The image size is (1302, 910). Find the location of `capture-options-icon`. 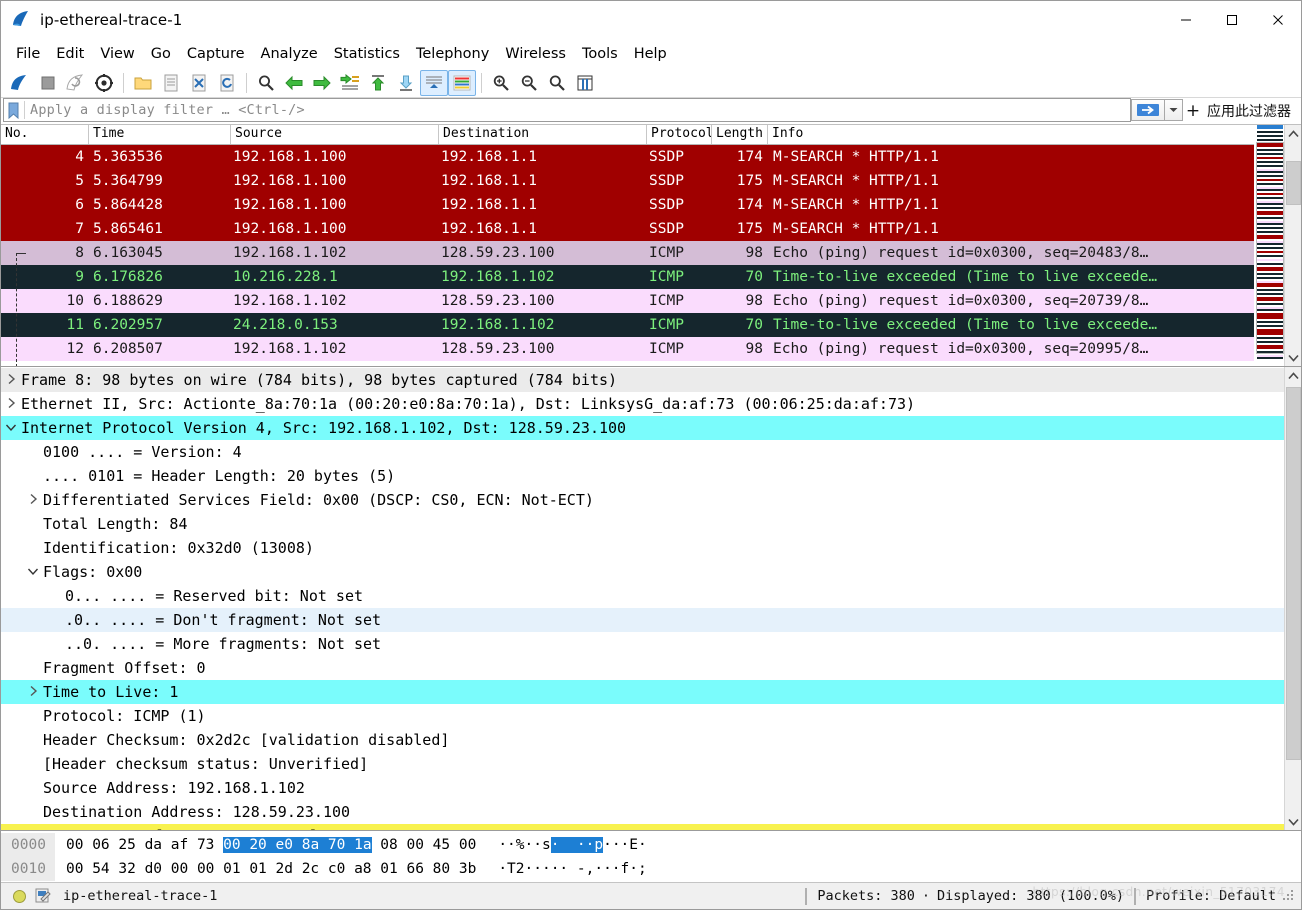

capture-options-icon is located at coordinates (104, 83).